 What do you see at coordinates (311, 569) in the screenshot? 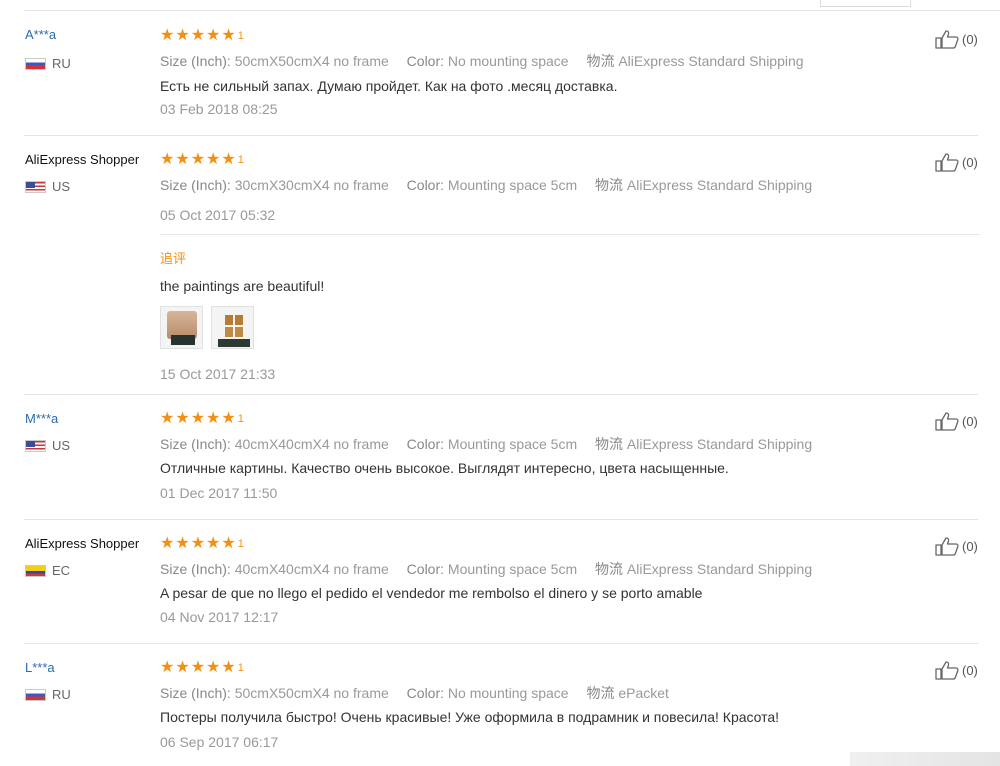
I see `size-value: 40cmX40cmX4 no frame` at bounding box center [311, 569].